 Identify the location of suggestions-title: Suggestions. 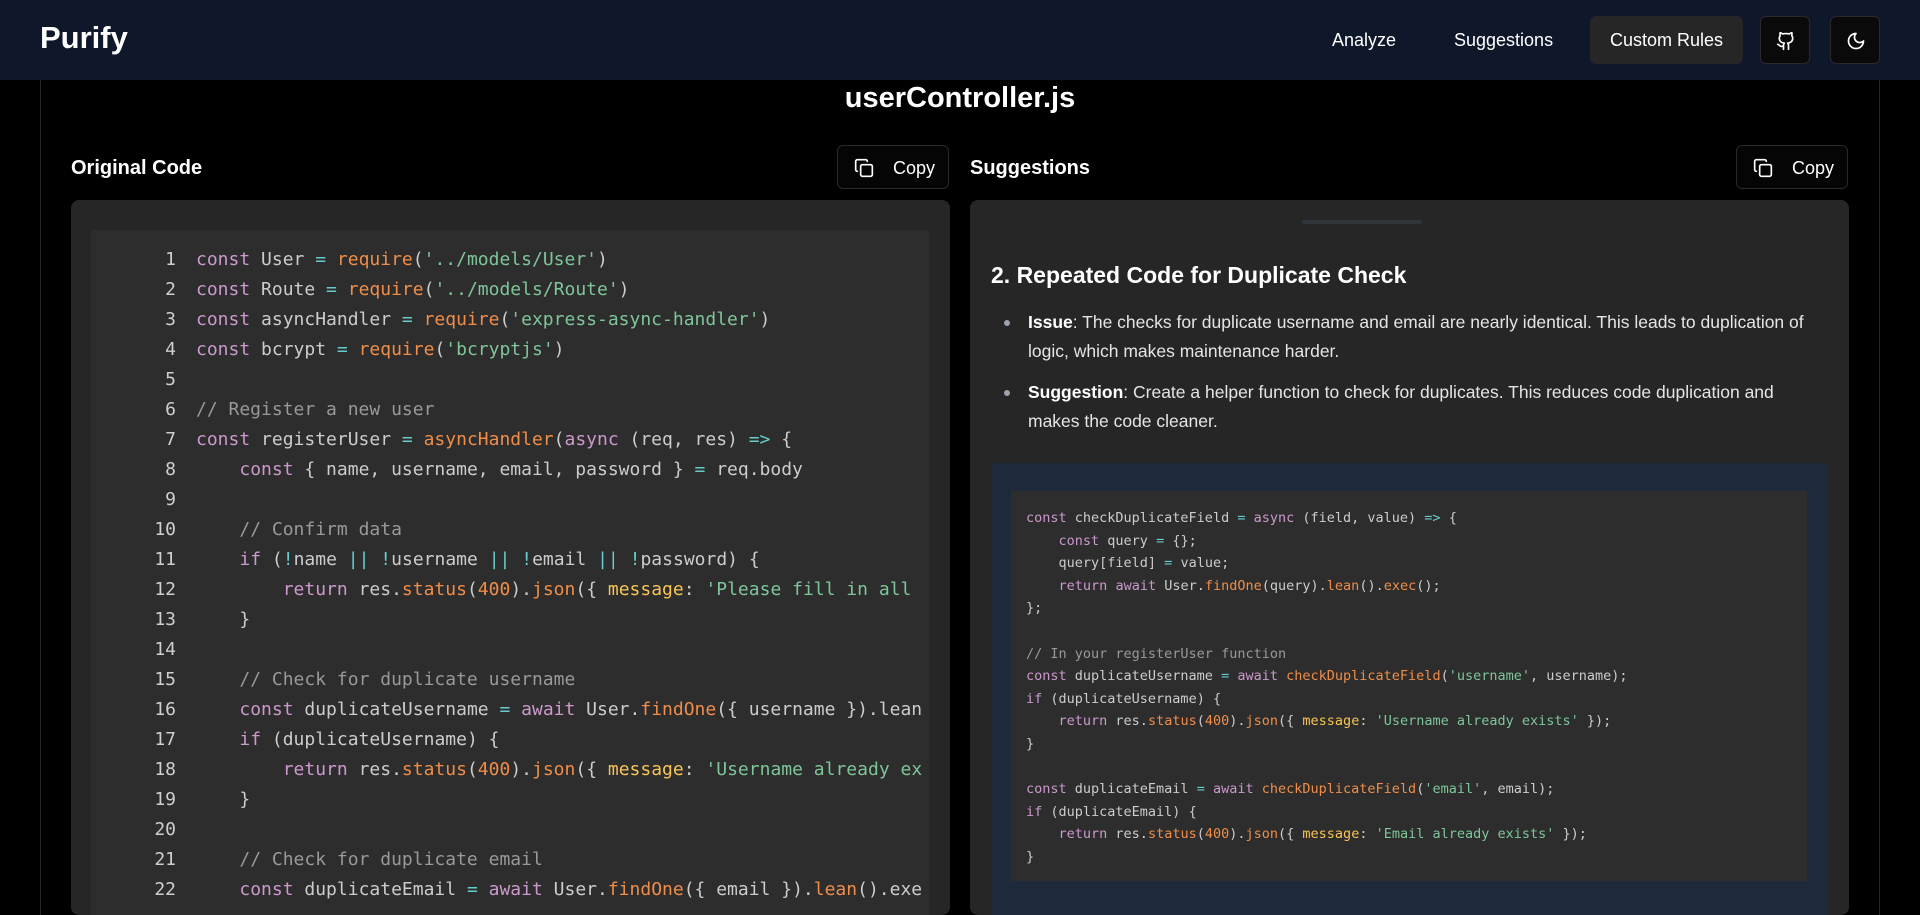
(1030, 168).